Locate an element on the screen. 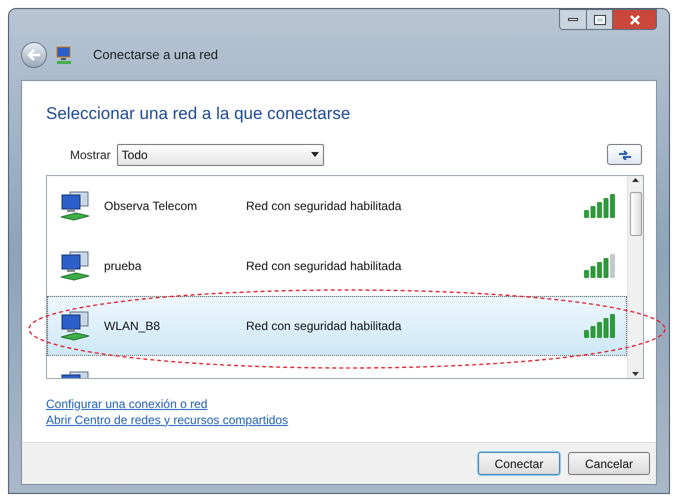 The width and height of the screenshot is (676, 502). dropdown-caret-icon is located at coordinates (314, 154).